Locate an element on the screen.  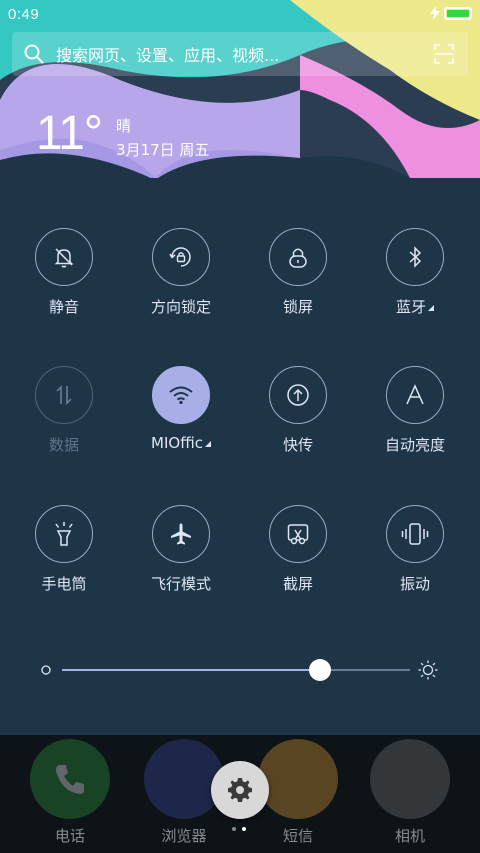
toggle-screenshot: 截屏 is located at coordinates (298, 549).